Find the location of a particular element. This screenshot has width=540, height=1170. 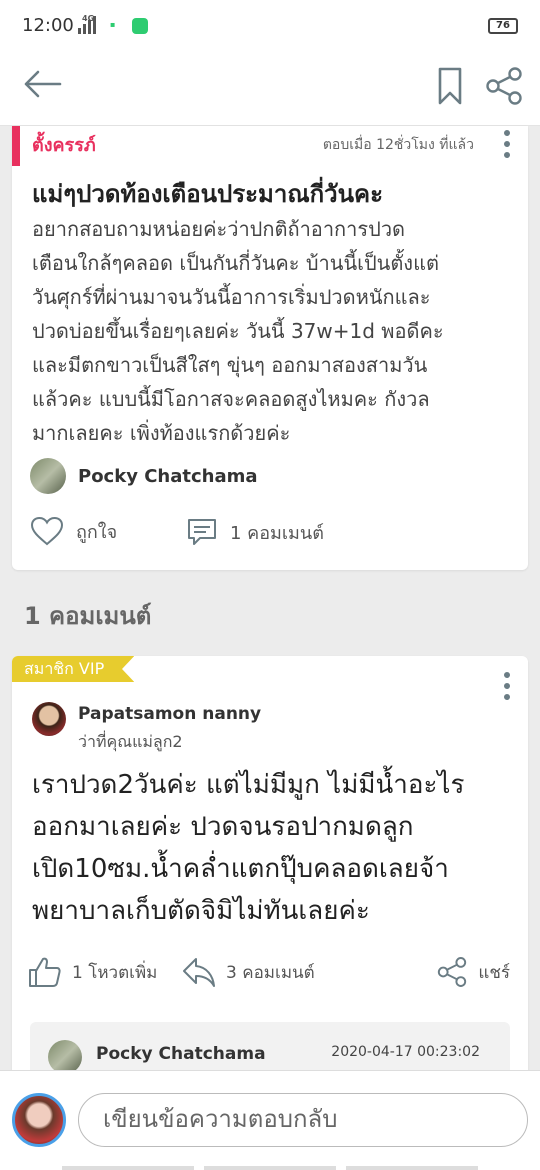

heart-icon is located at coordinates (47, 531).